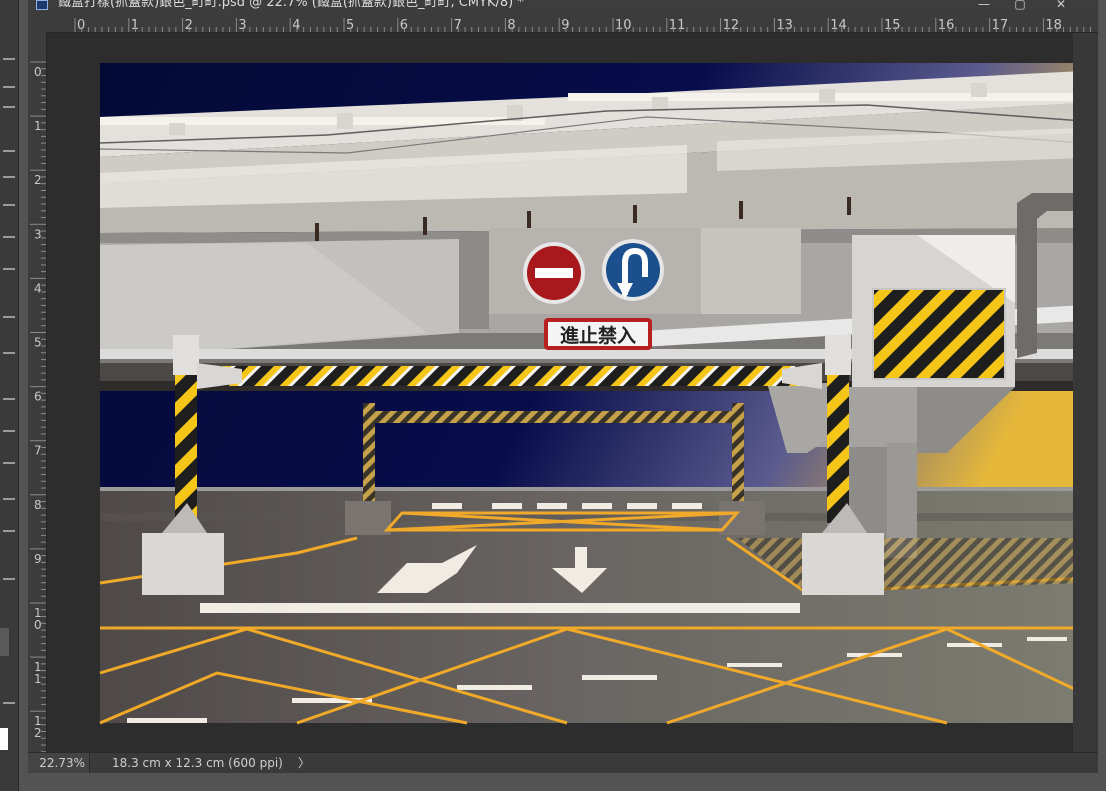 This screenshot has width=1106, height=791. I want to click on dodge-tool-icon, so click(9, 353).